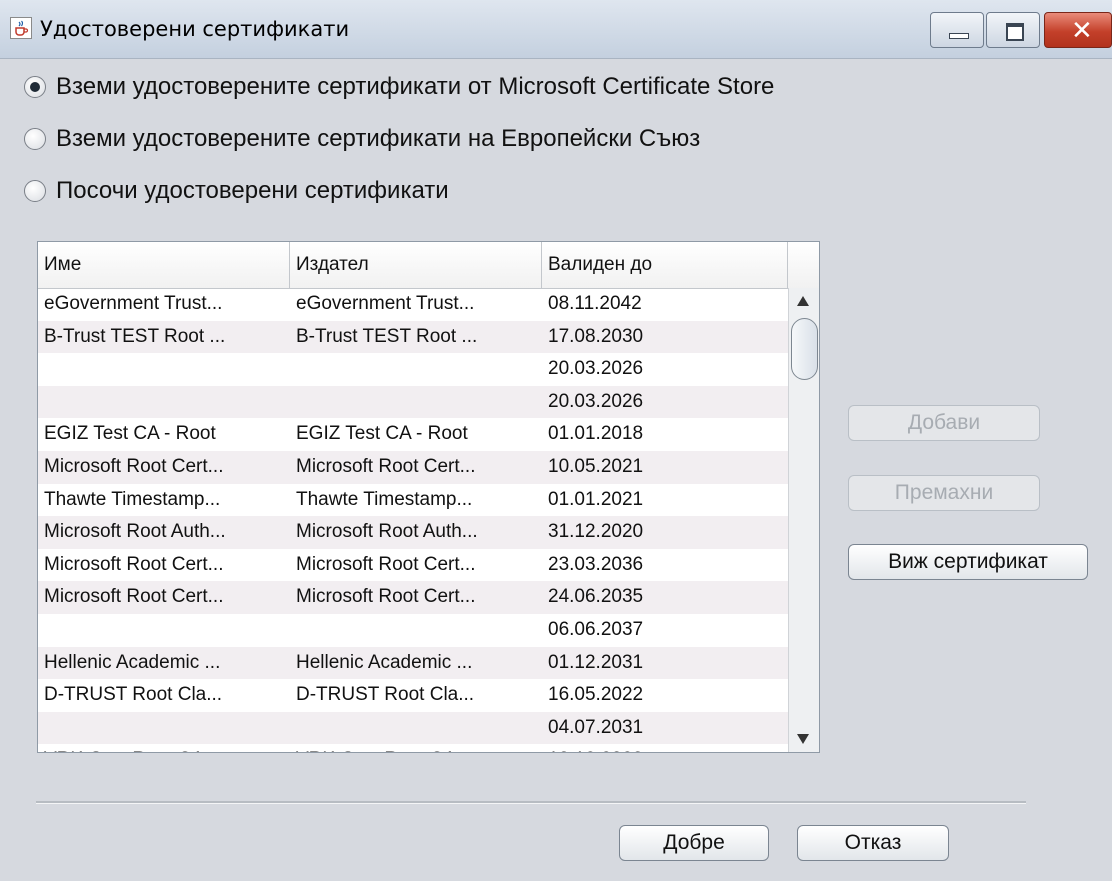 The image size is (1112, 881). What do you see at coordinates (164, 265) in the screenshot?
I see `column-header-name: Име` at bounding box center [164, 265].